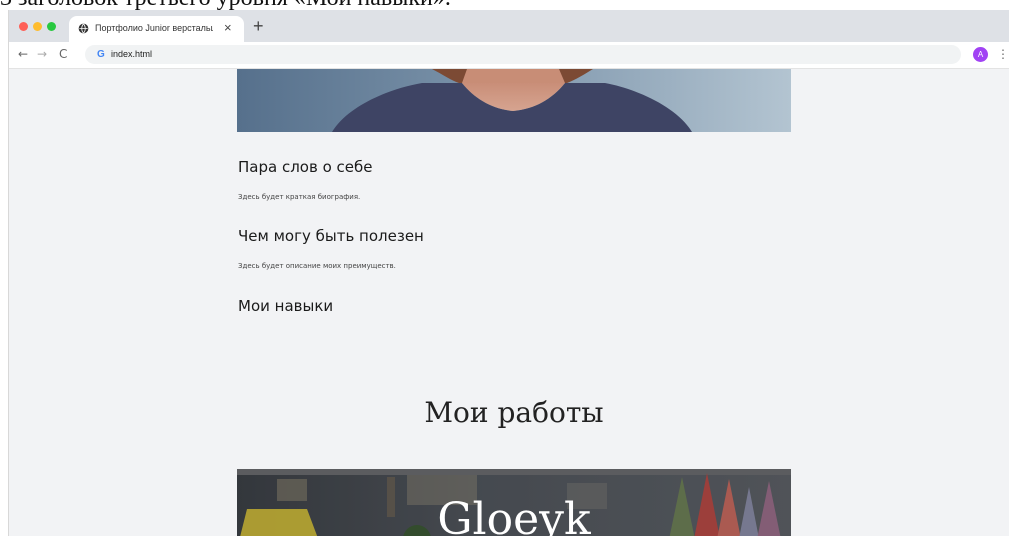 The width and height of the screenshot is (1009, 536). I want to click on works-heading: Мои работы, so click(514, 412).